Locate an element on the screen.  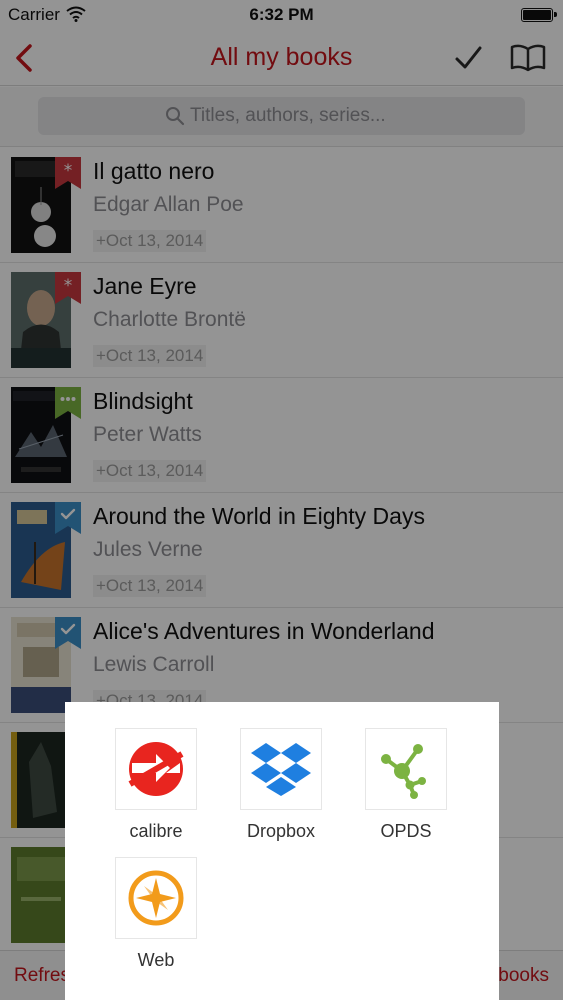
source-dropbox: Dropbox is located at coordinates (281, 785).